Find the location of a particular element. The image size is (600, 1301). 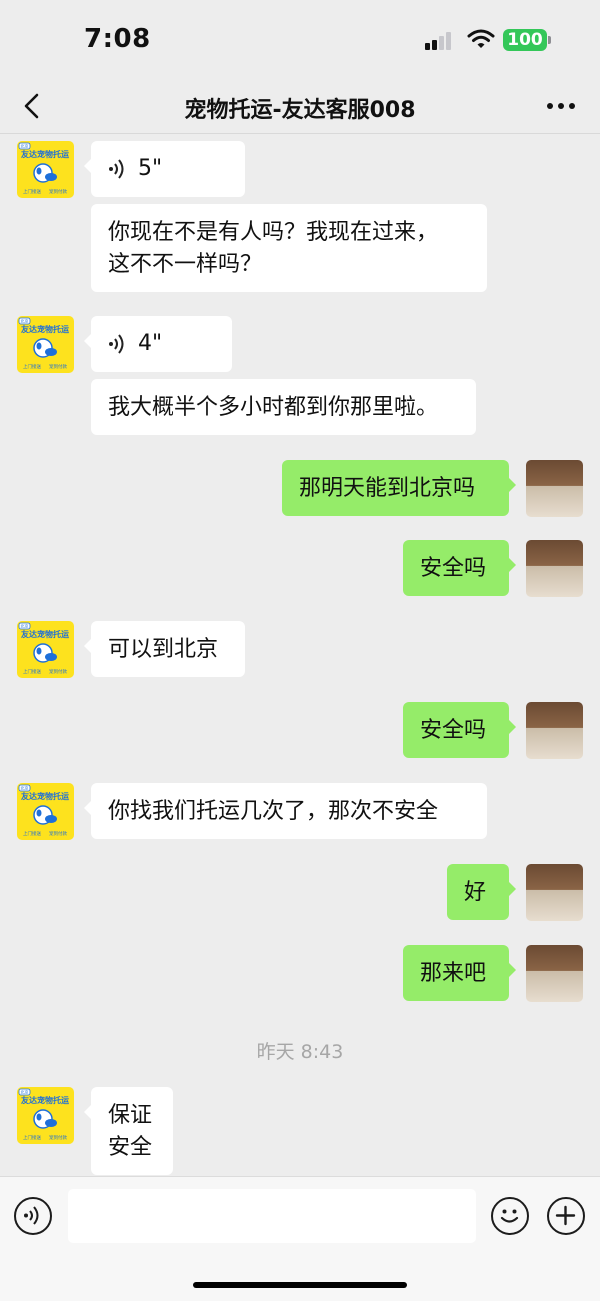

status-bar: 7:08 100 is located at coordinates (300, 40).